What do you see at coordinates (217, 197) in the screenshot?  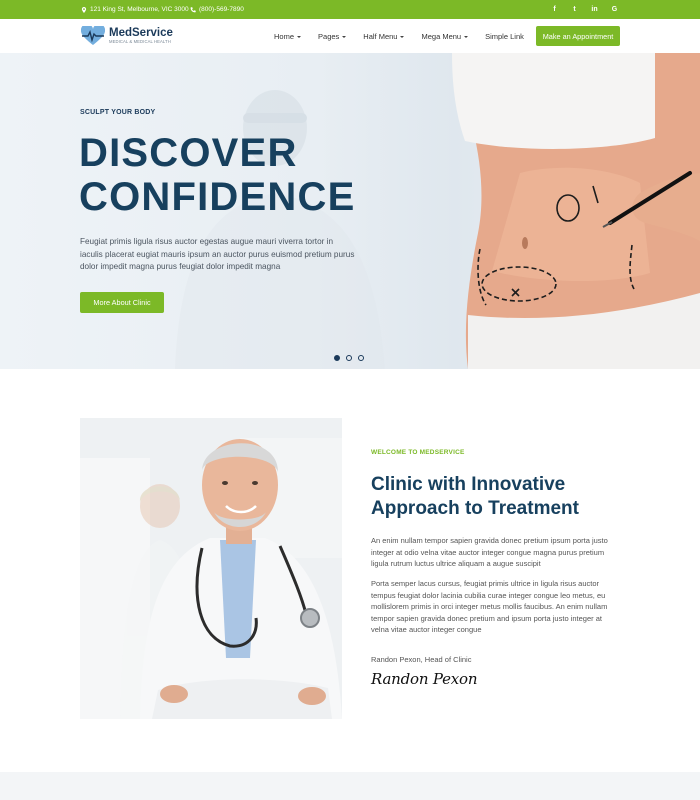 I see `hero-title-line-2: CONFIDENCE` at bounding box center [217, 197].